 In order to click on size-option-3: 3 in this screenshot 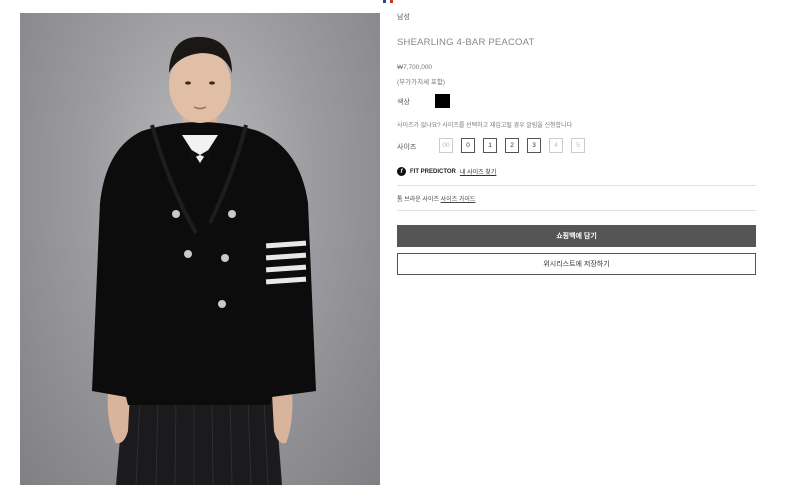, I will do `click(534, 145)`.